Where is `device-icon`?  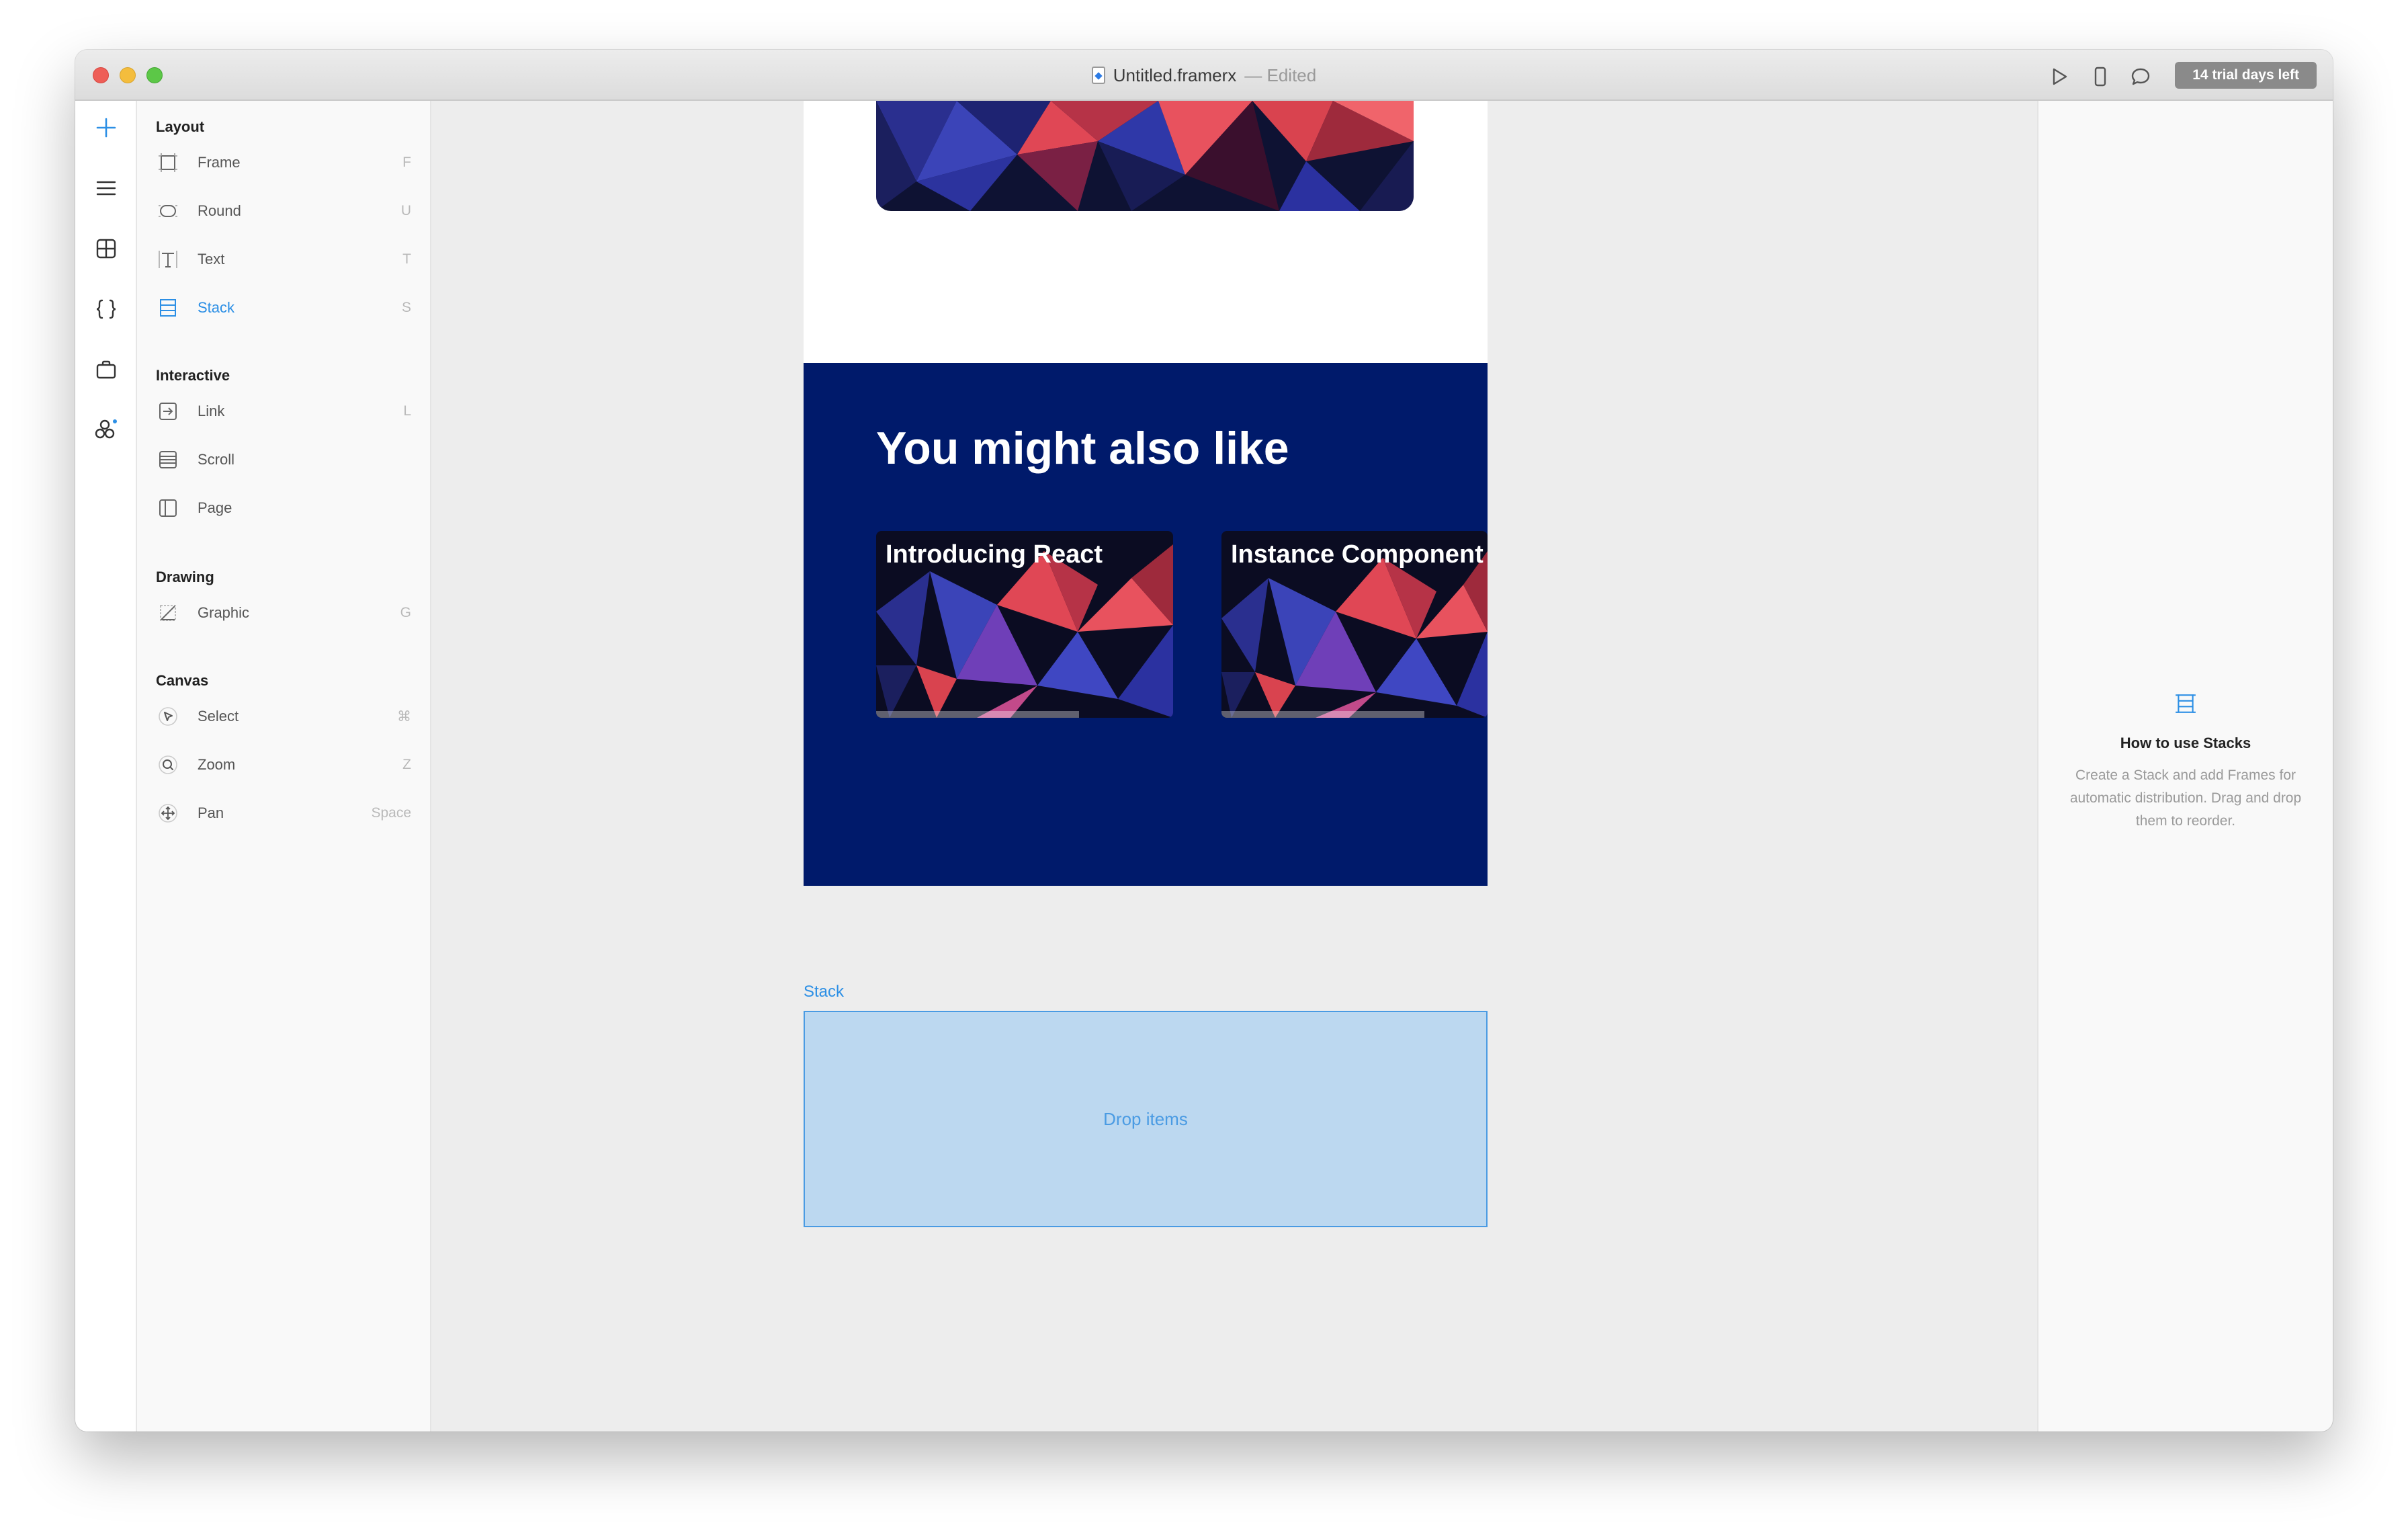 device-icon is located at coordinates (2100, 77).